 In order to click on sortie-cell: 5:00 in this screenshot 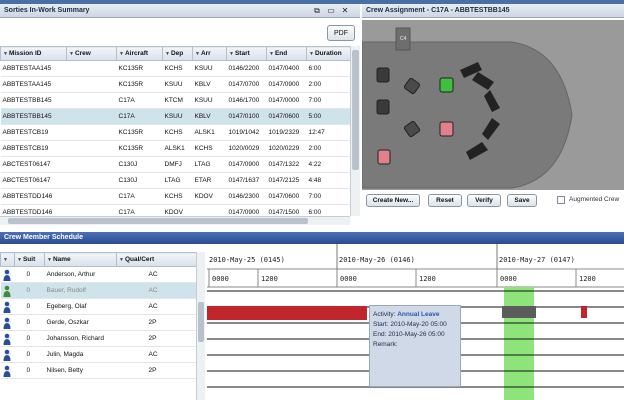, I will do `click(328, 116)`.